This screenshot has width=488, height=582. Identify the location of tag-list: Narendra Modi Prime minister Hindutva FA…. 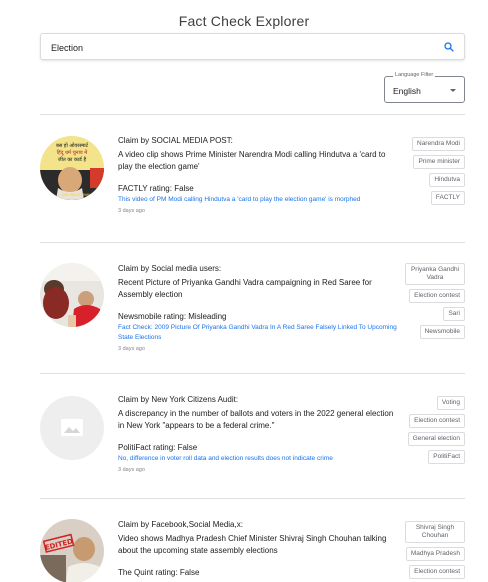
(435, 171).